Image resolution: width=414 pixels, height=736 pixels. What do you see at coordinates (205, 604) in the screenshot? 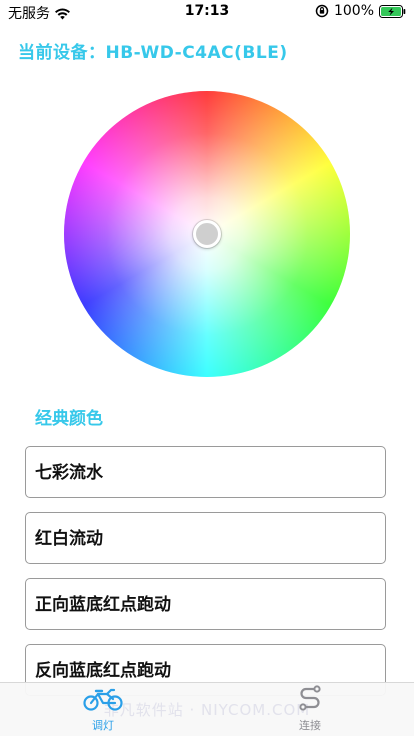
I see `preset-button-forward-blue-red-dot: 正向蓝底红点跑动` at bounding box center [205, 604].